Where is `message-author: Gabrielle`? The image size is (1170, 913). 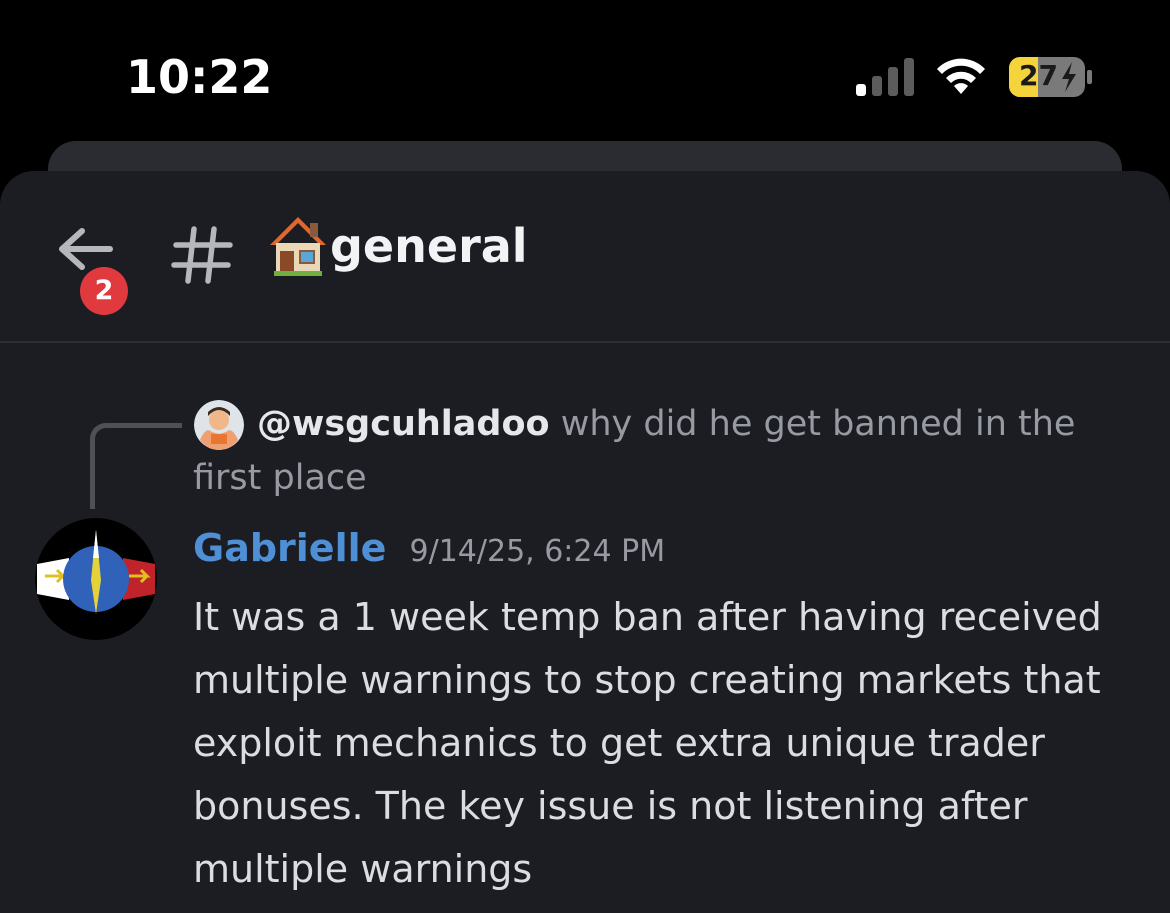
message-author: Gabrielle is located at coordinates (289, 548).